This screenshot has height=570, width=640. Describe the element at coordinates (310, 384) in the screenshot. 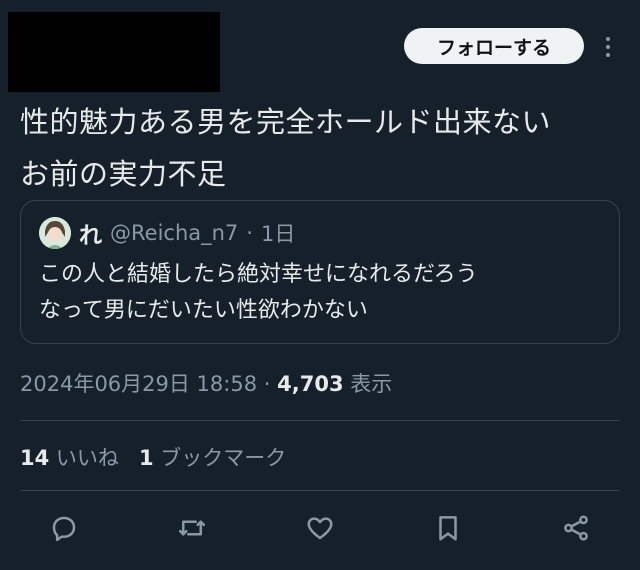

I see `view-count: 4,703` at that location.